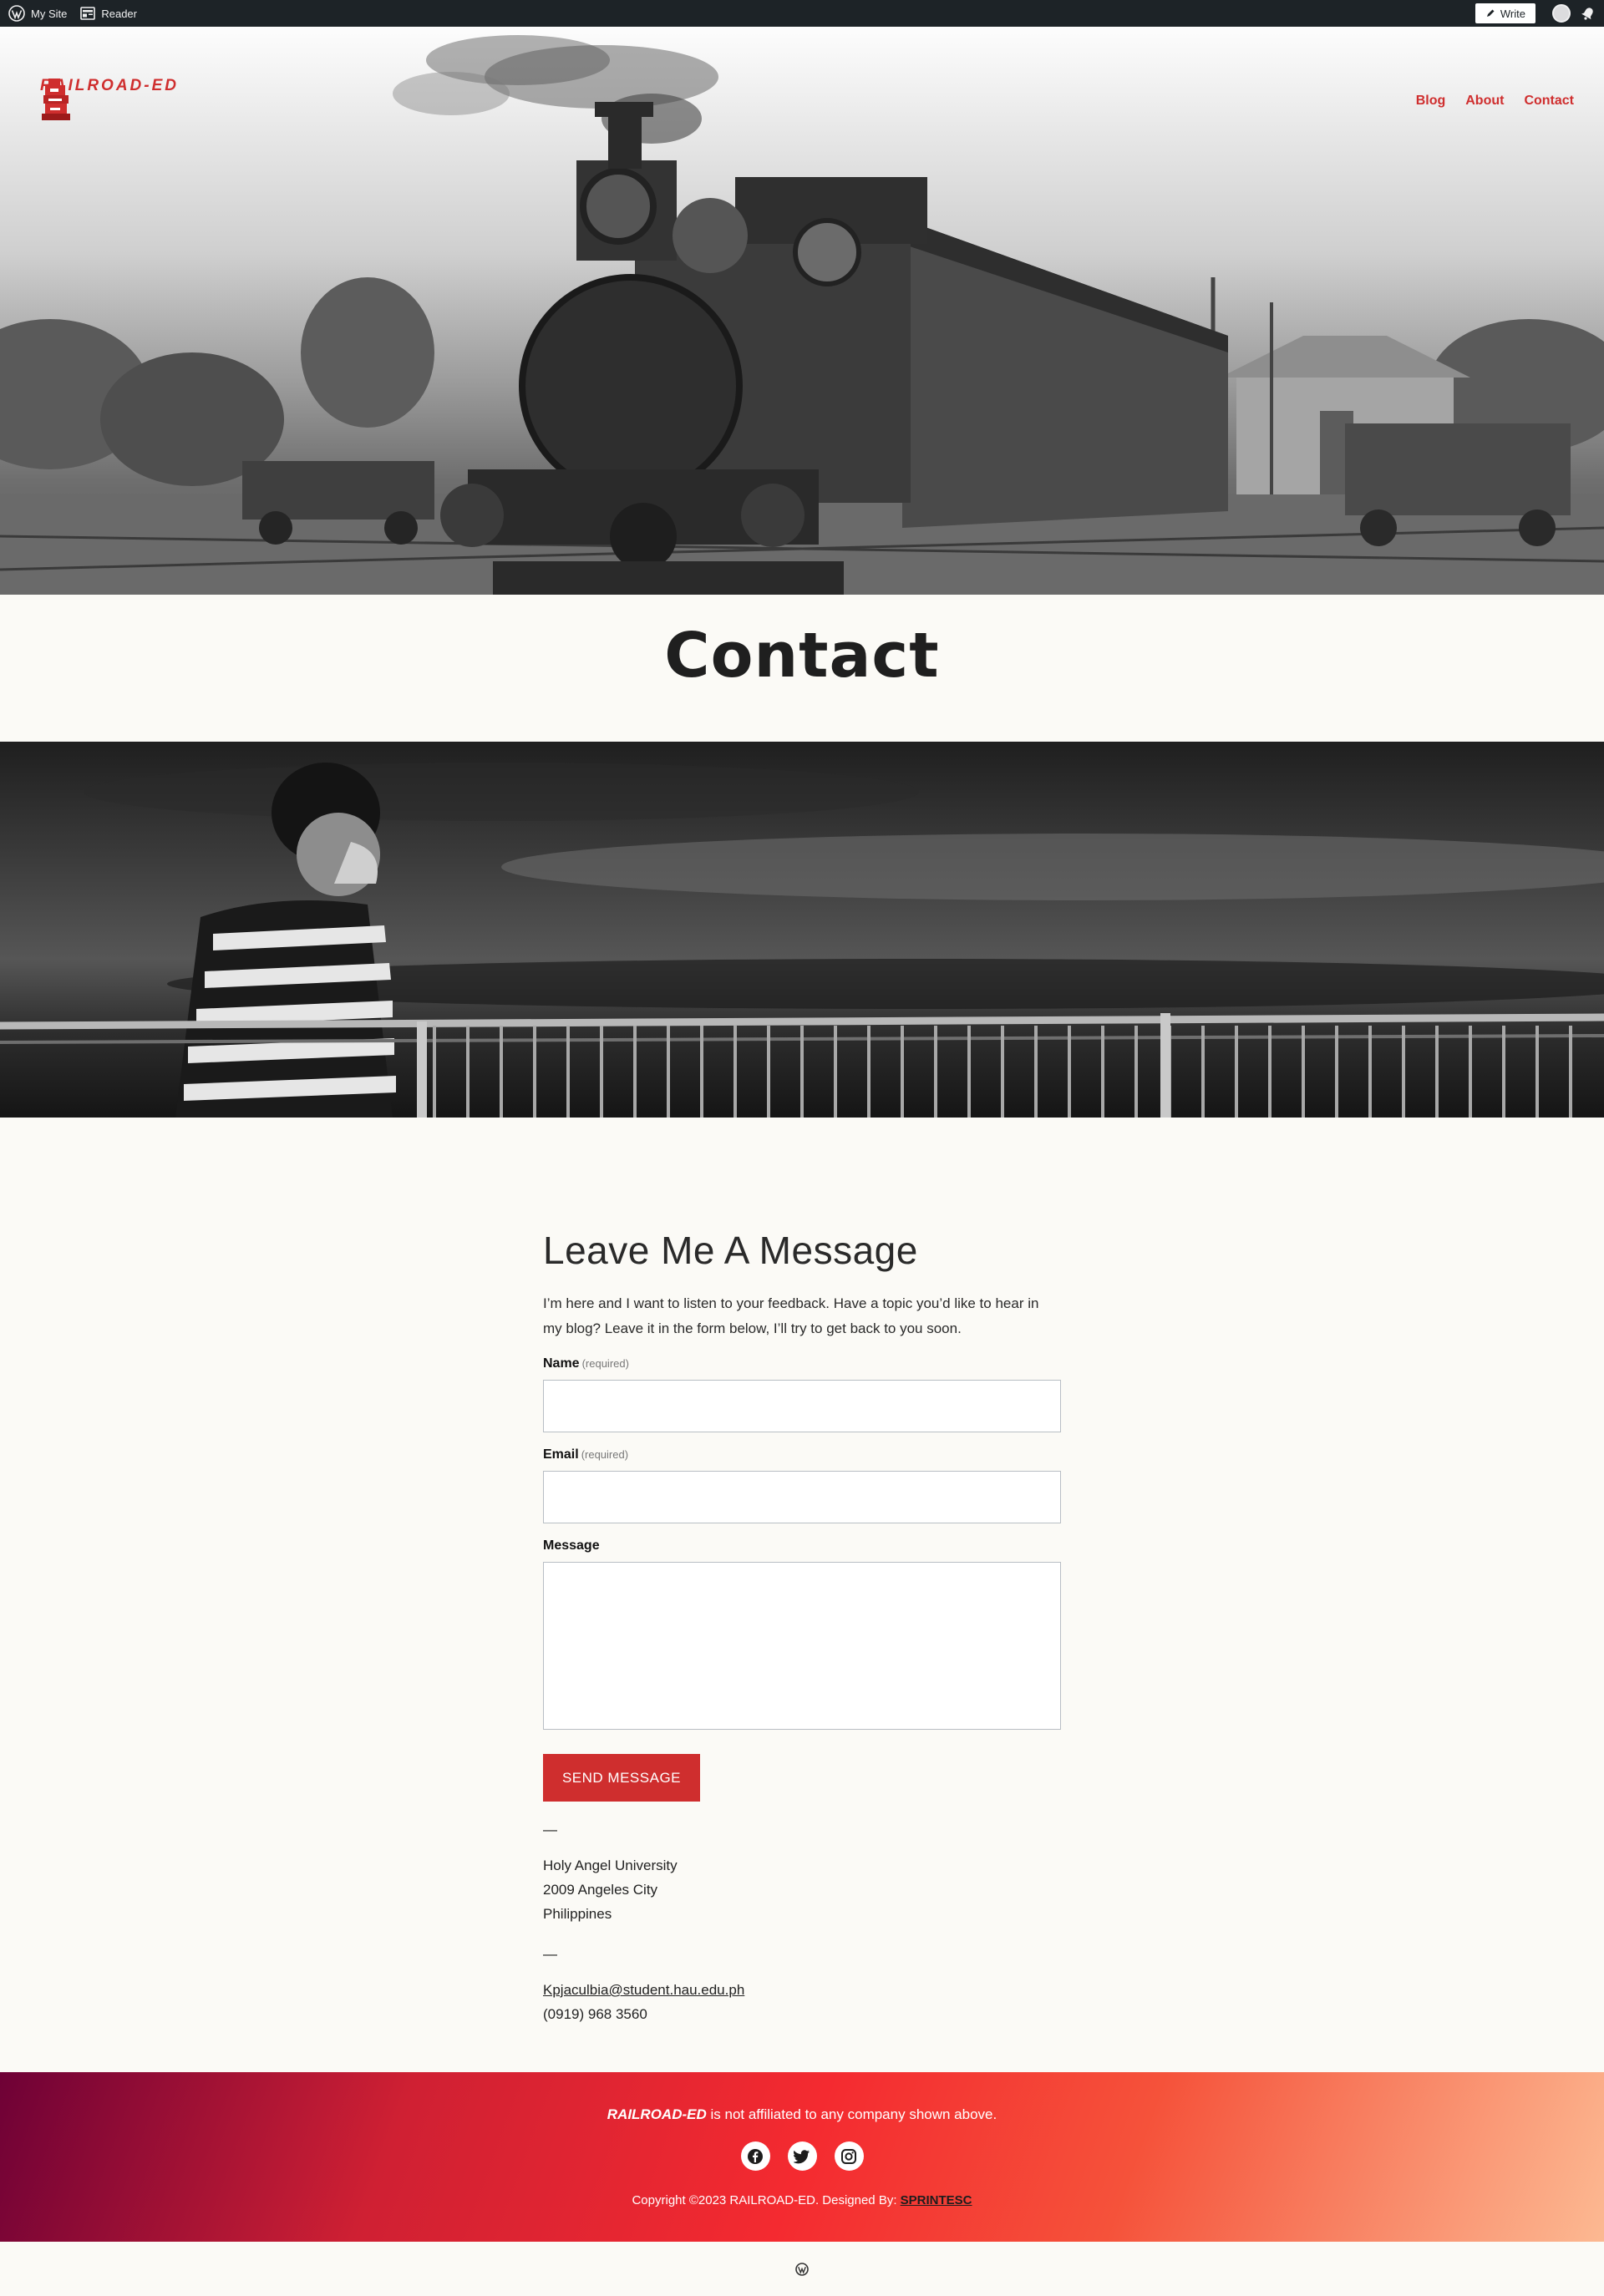 This screenshot has width=1604, height=2296. I want to click on nav-about: About, so click(1484, 101).